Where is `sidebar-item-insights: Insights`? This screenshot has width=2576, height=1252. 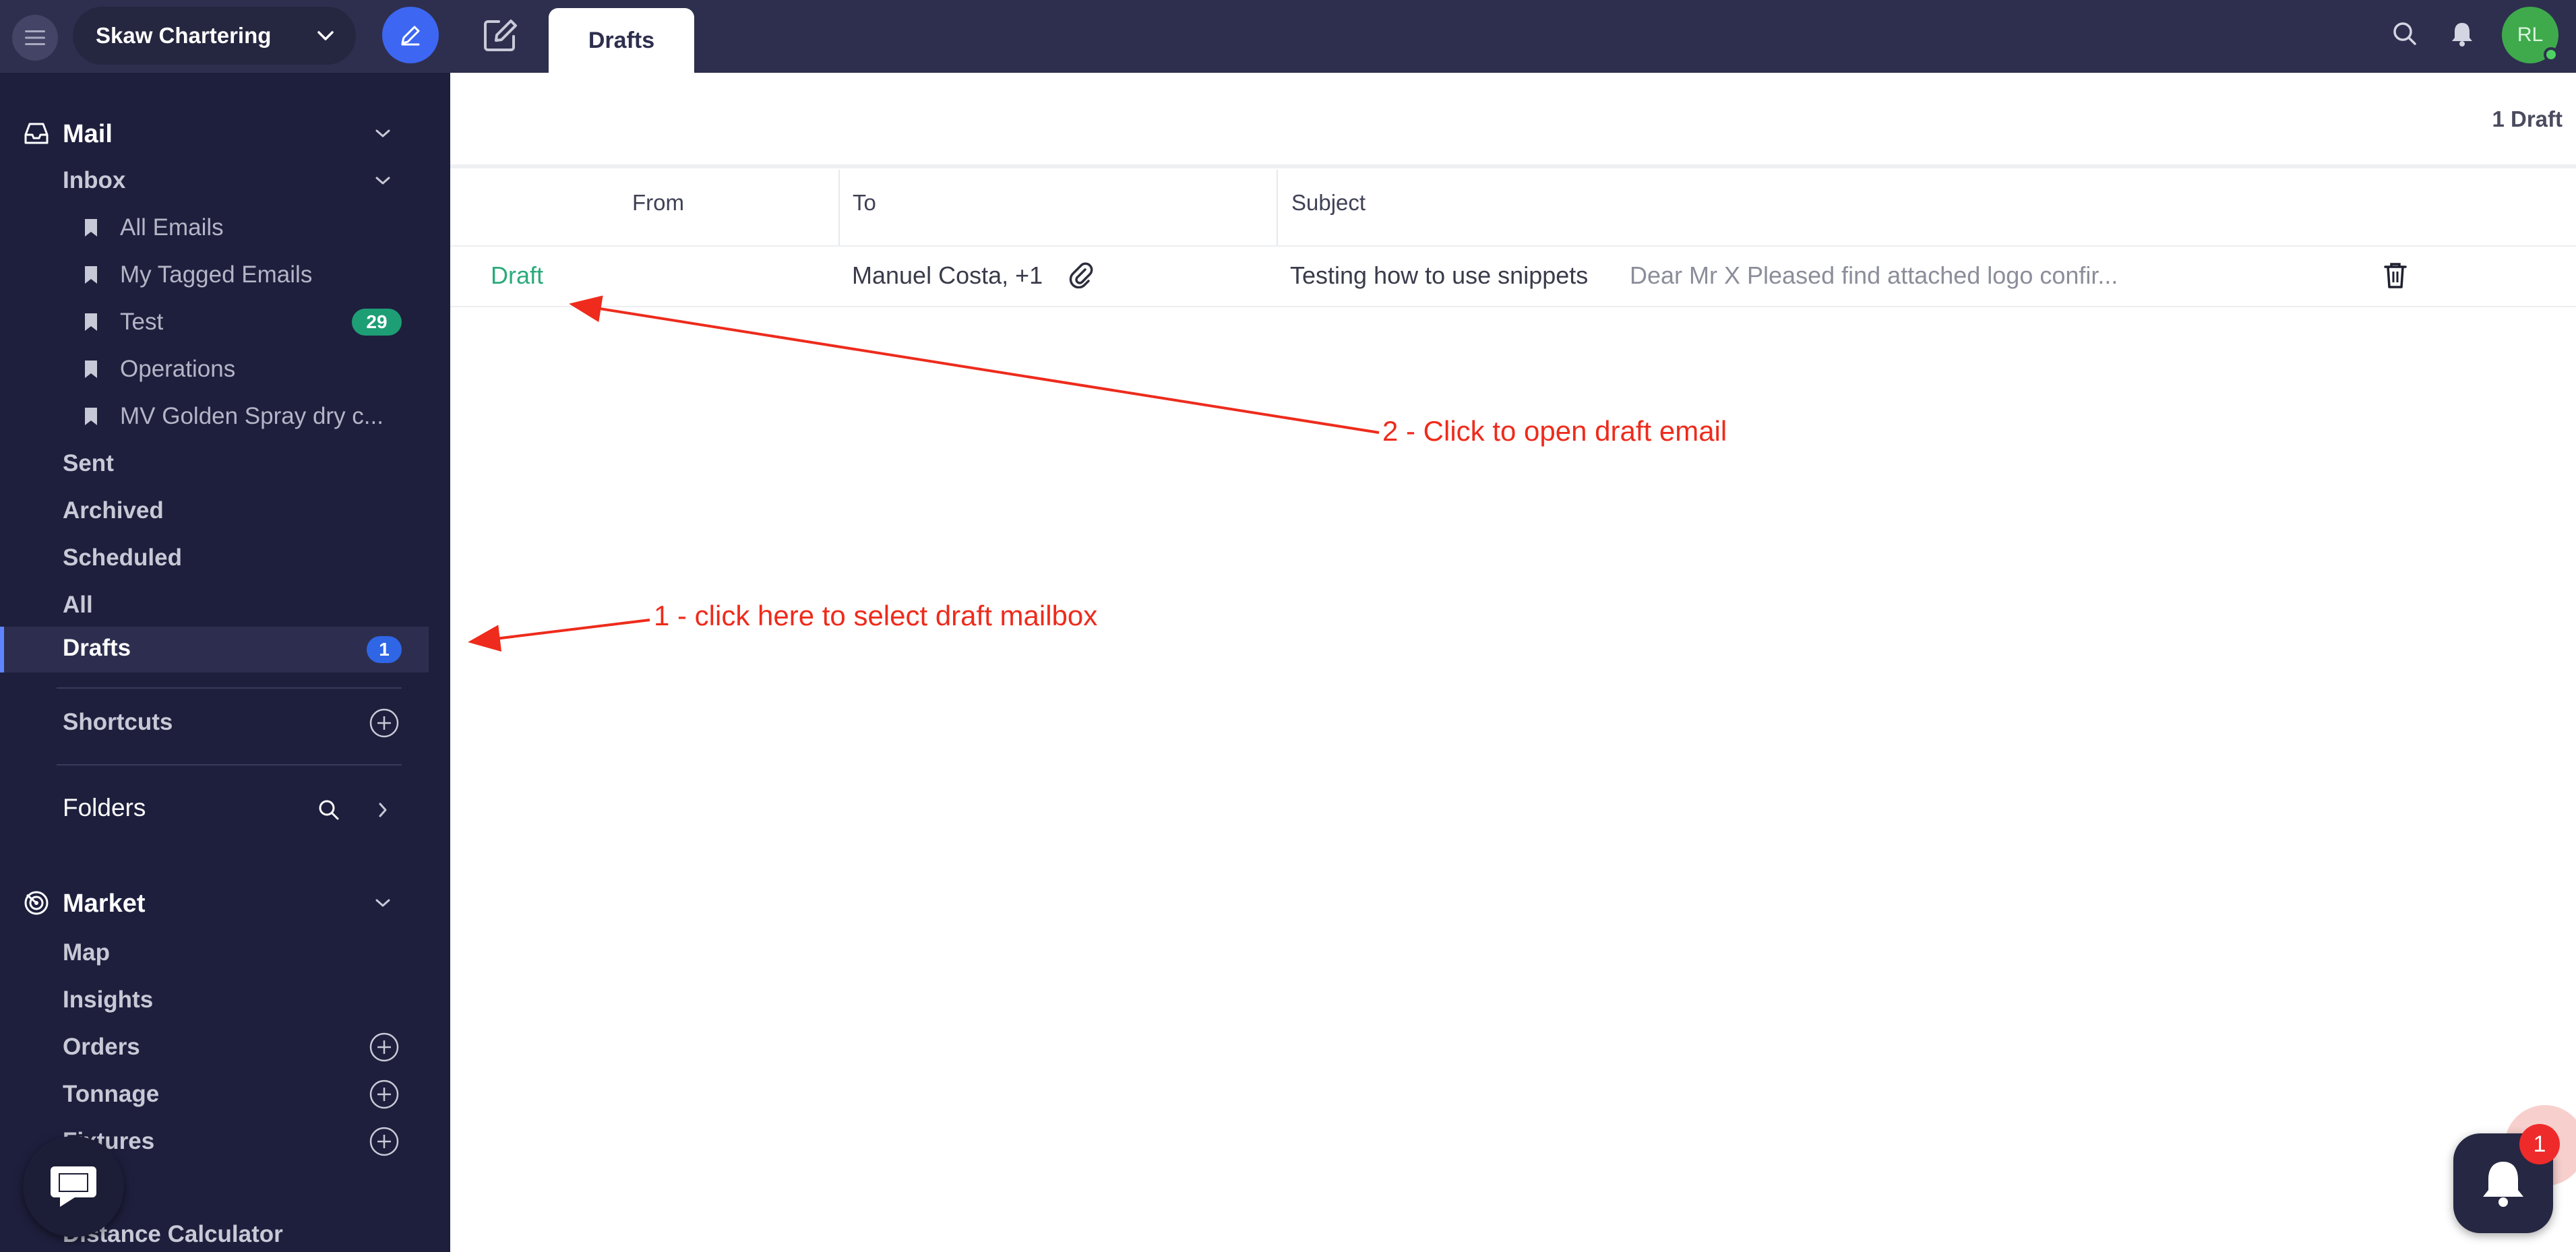
sidebar-item-insights: Insights is located at coordinates (225, 1000).